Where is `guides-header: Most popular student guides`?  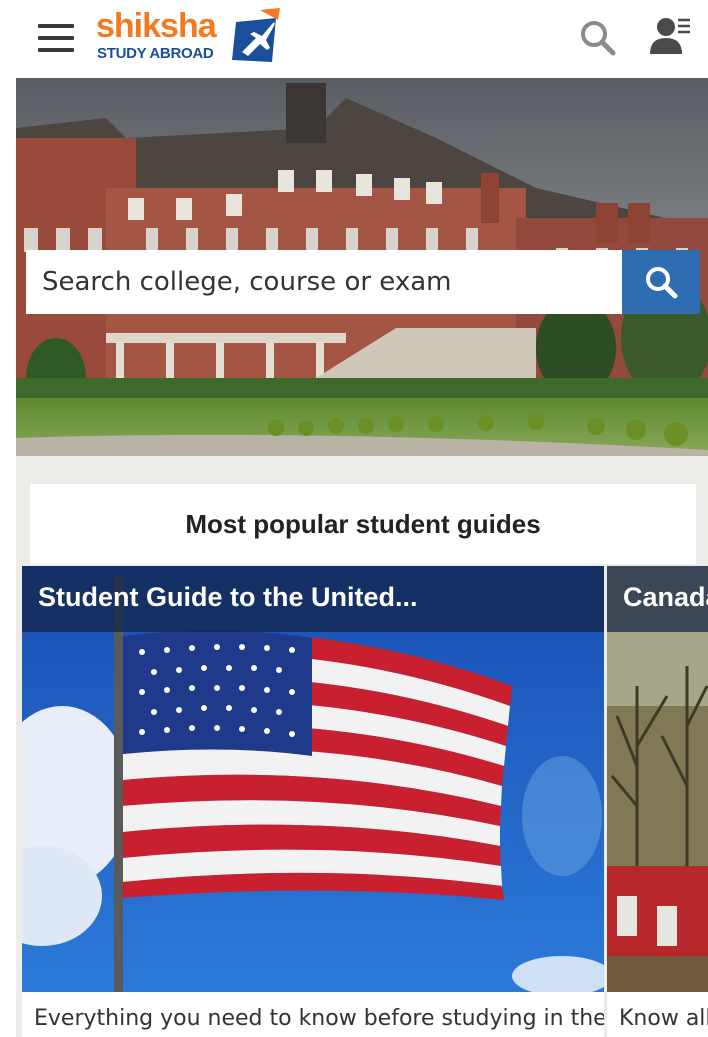
guides-header: Most popular student guides is located at coordinates (363, 524).